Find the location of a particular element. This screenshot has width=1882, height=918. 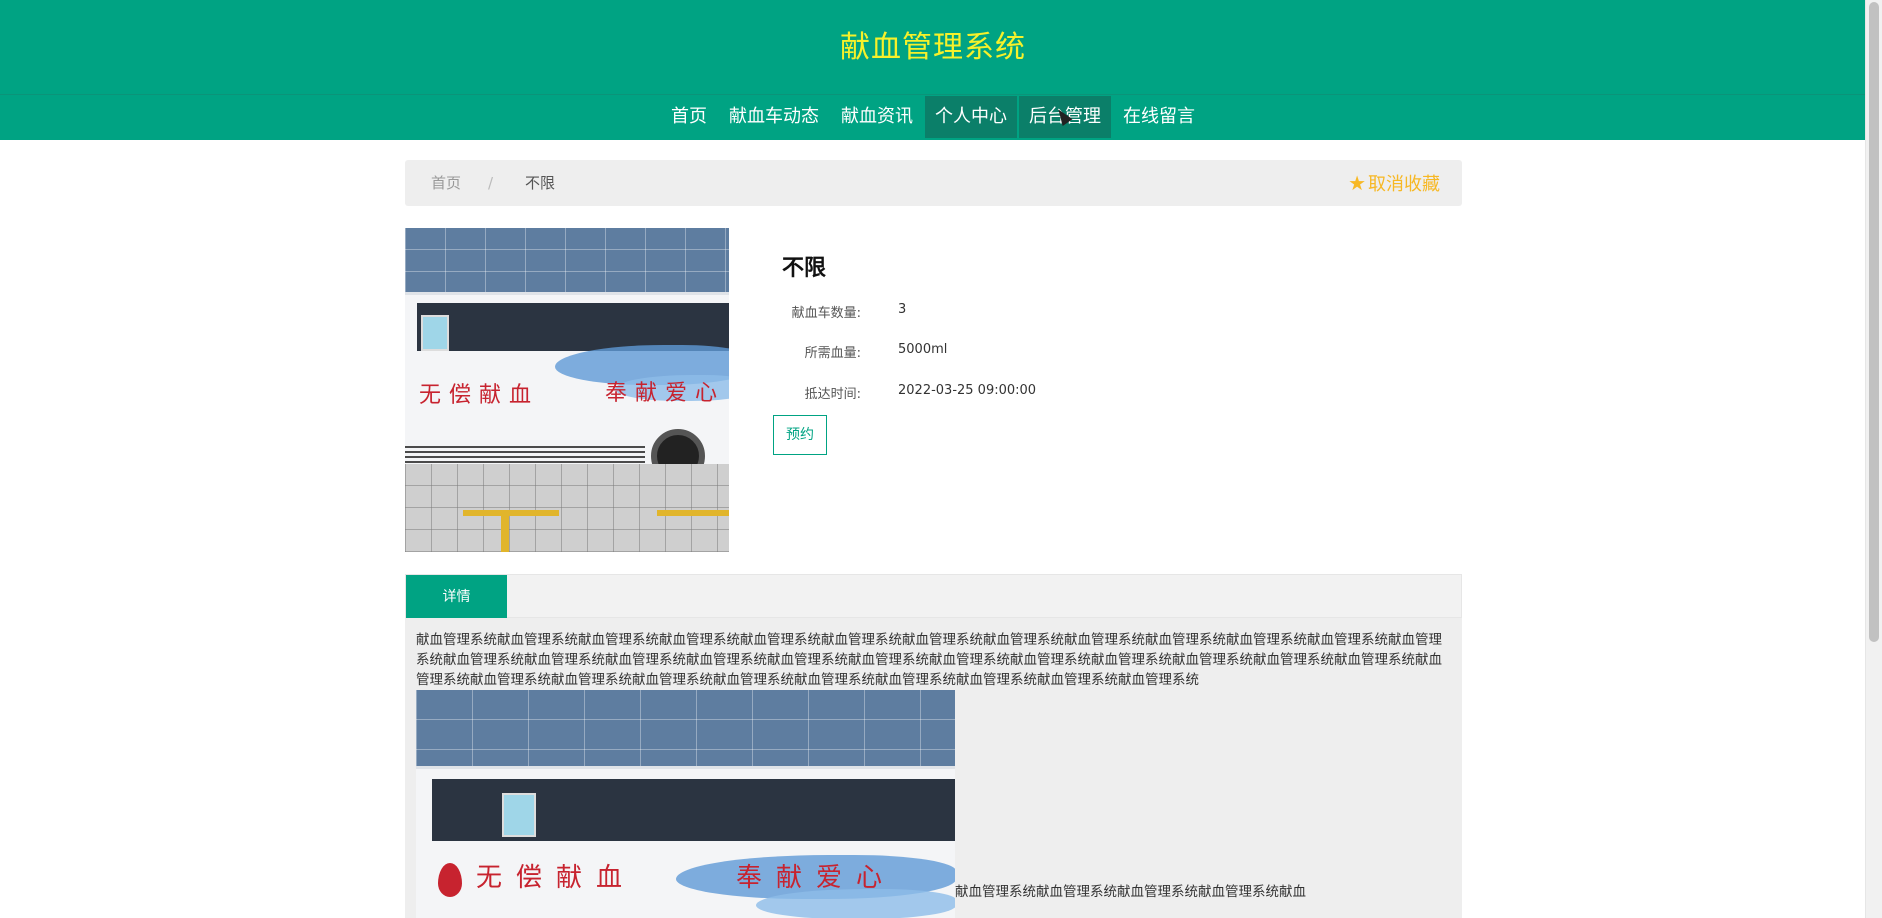

site-title: 献血管理系统 is located at coordinates (933, 47).